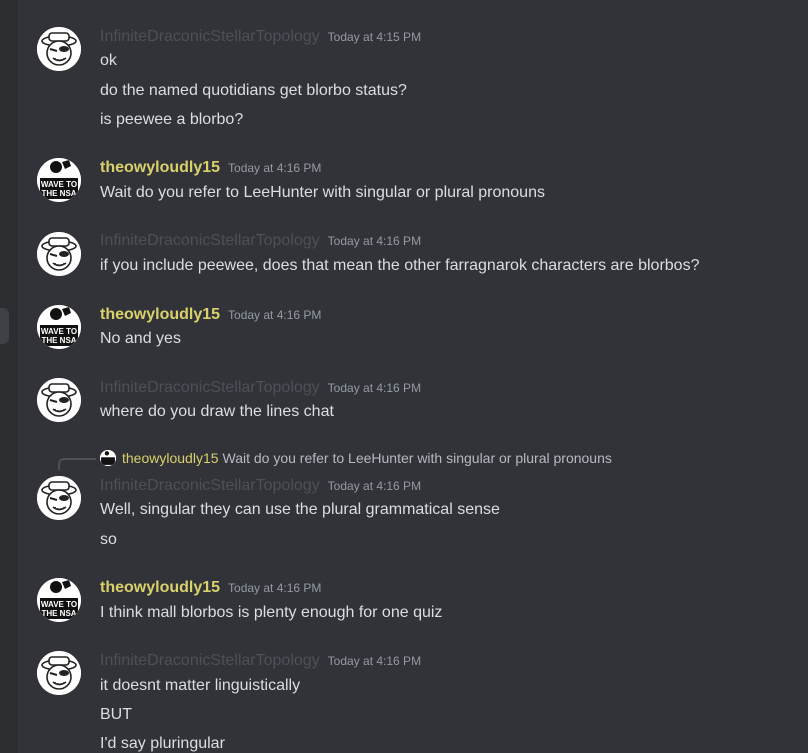  I want to click on message-text: ok, so click(108, 60).